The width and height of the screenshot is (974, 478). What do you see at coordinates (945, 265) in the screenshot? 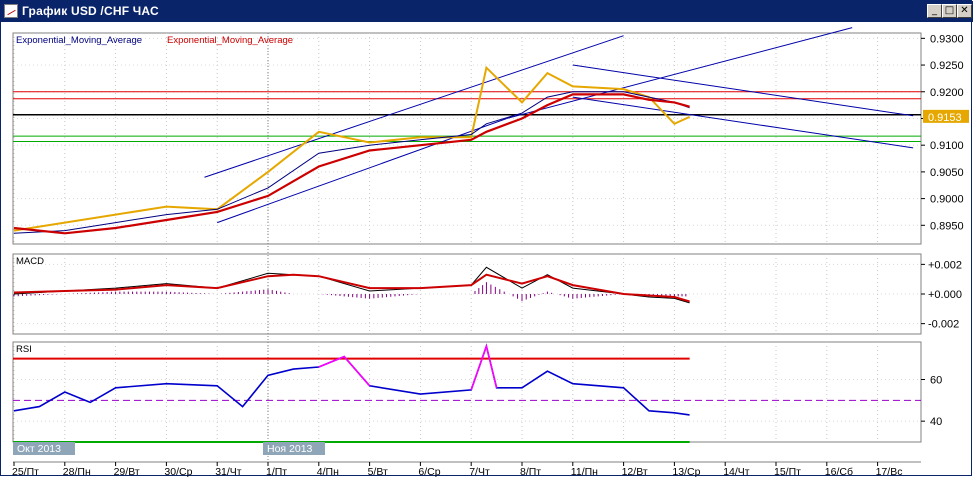
I see `macd-tick-label: +0.002` at bounding box center [945, 265].